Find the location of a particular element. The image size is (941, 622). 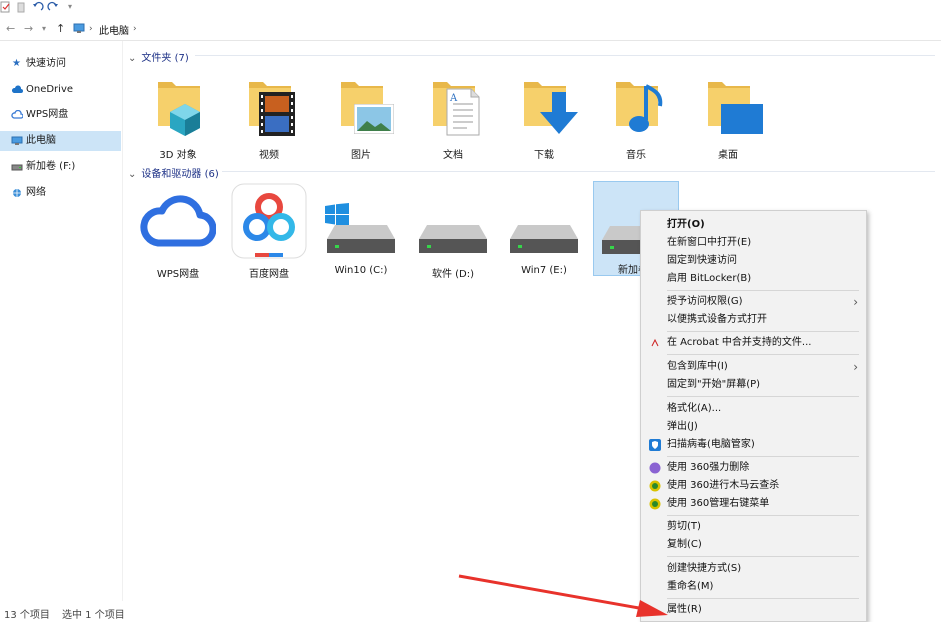

folder-pictures: 图片 is located at coordinates (361, 112).